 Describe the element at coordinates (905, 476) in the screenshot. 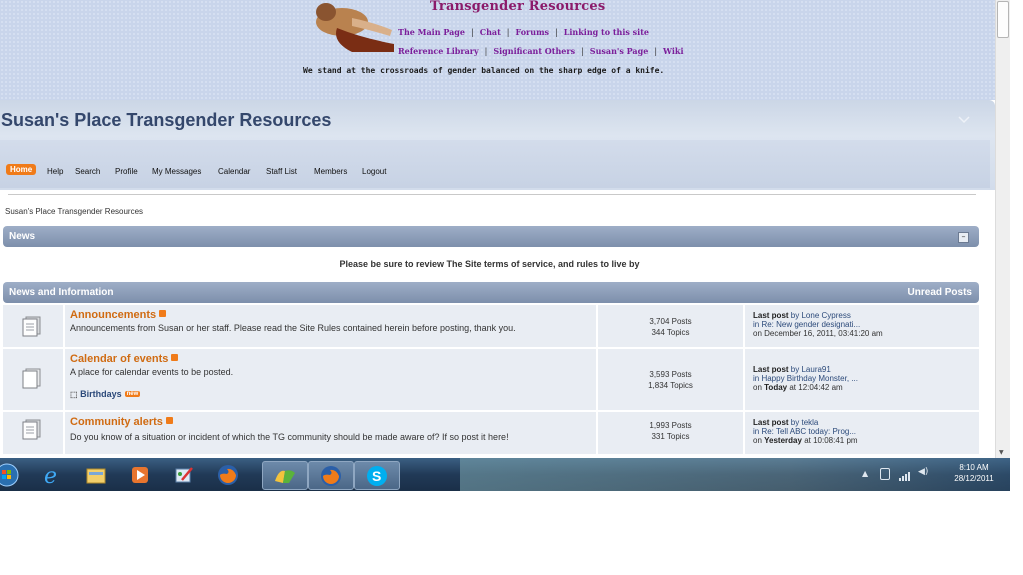

I see `signal-strength-icon` at that location.